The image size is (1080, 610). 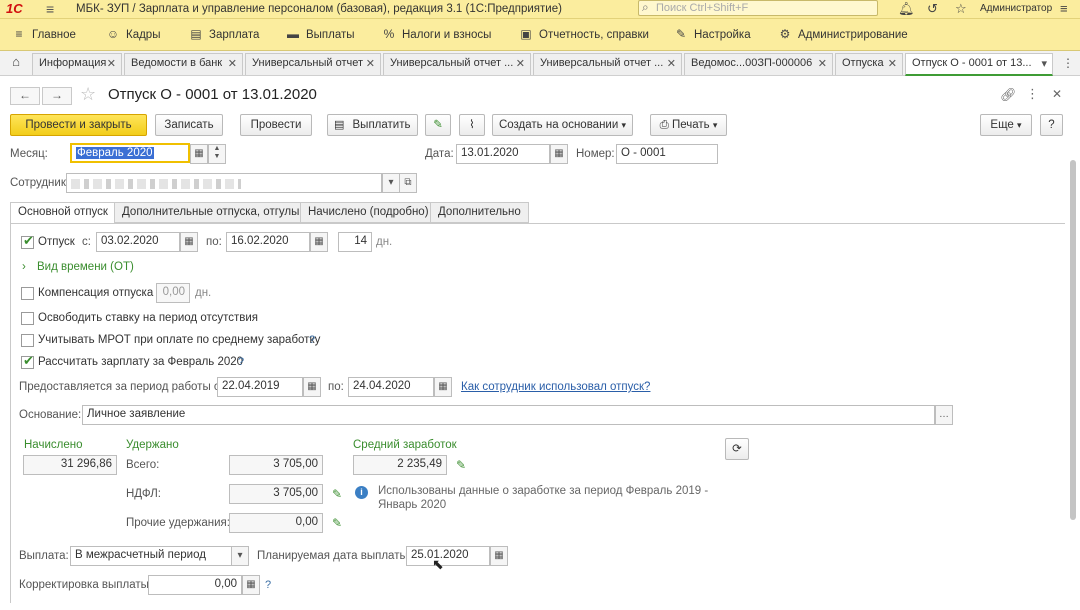 I want to click on period-from-input: 22.04.2019, so click(x=260, y=387).